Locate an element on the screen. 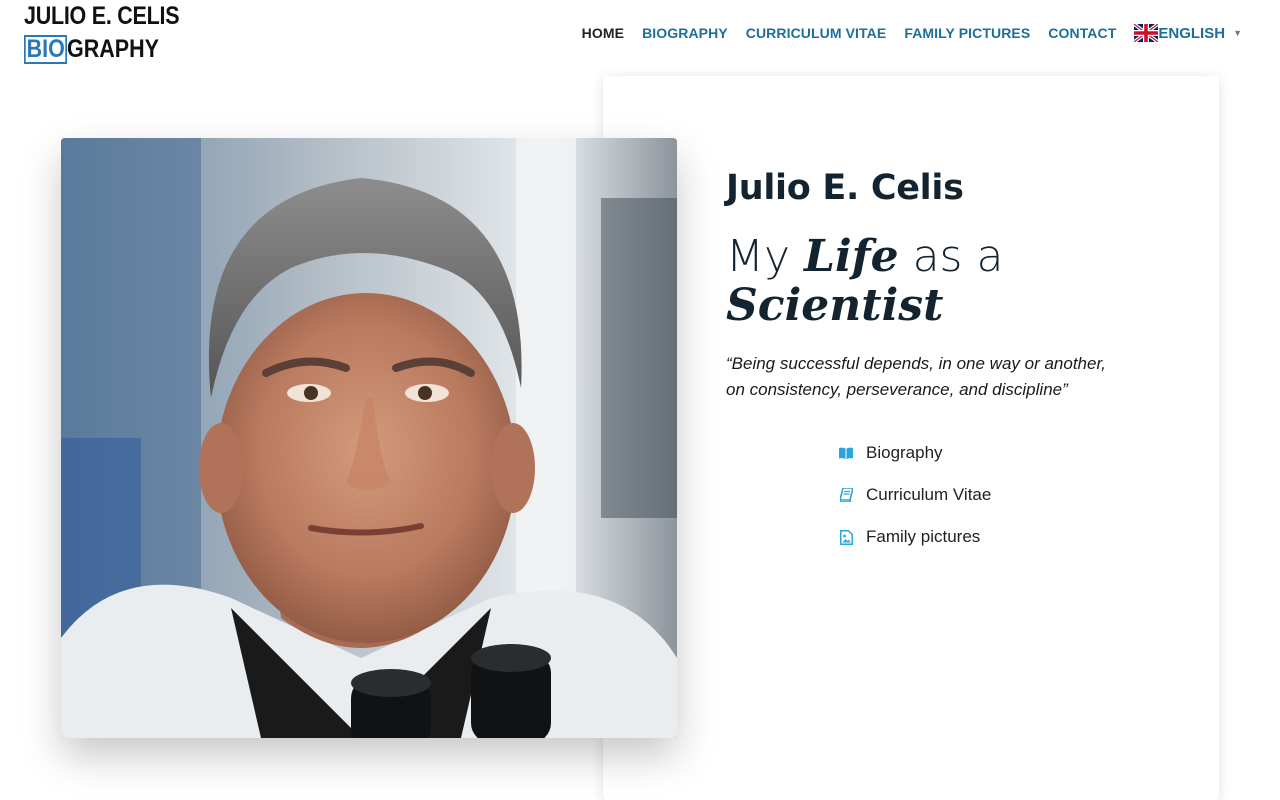  headline: My Life as a Scientist is located at coordinates (936, 281).